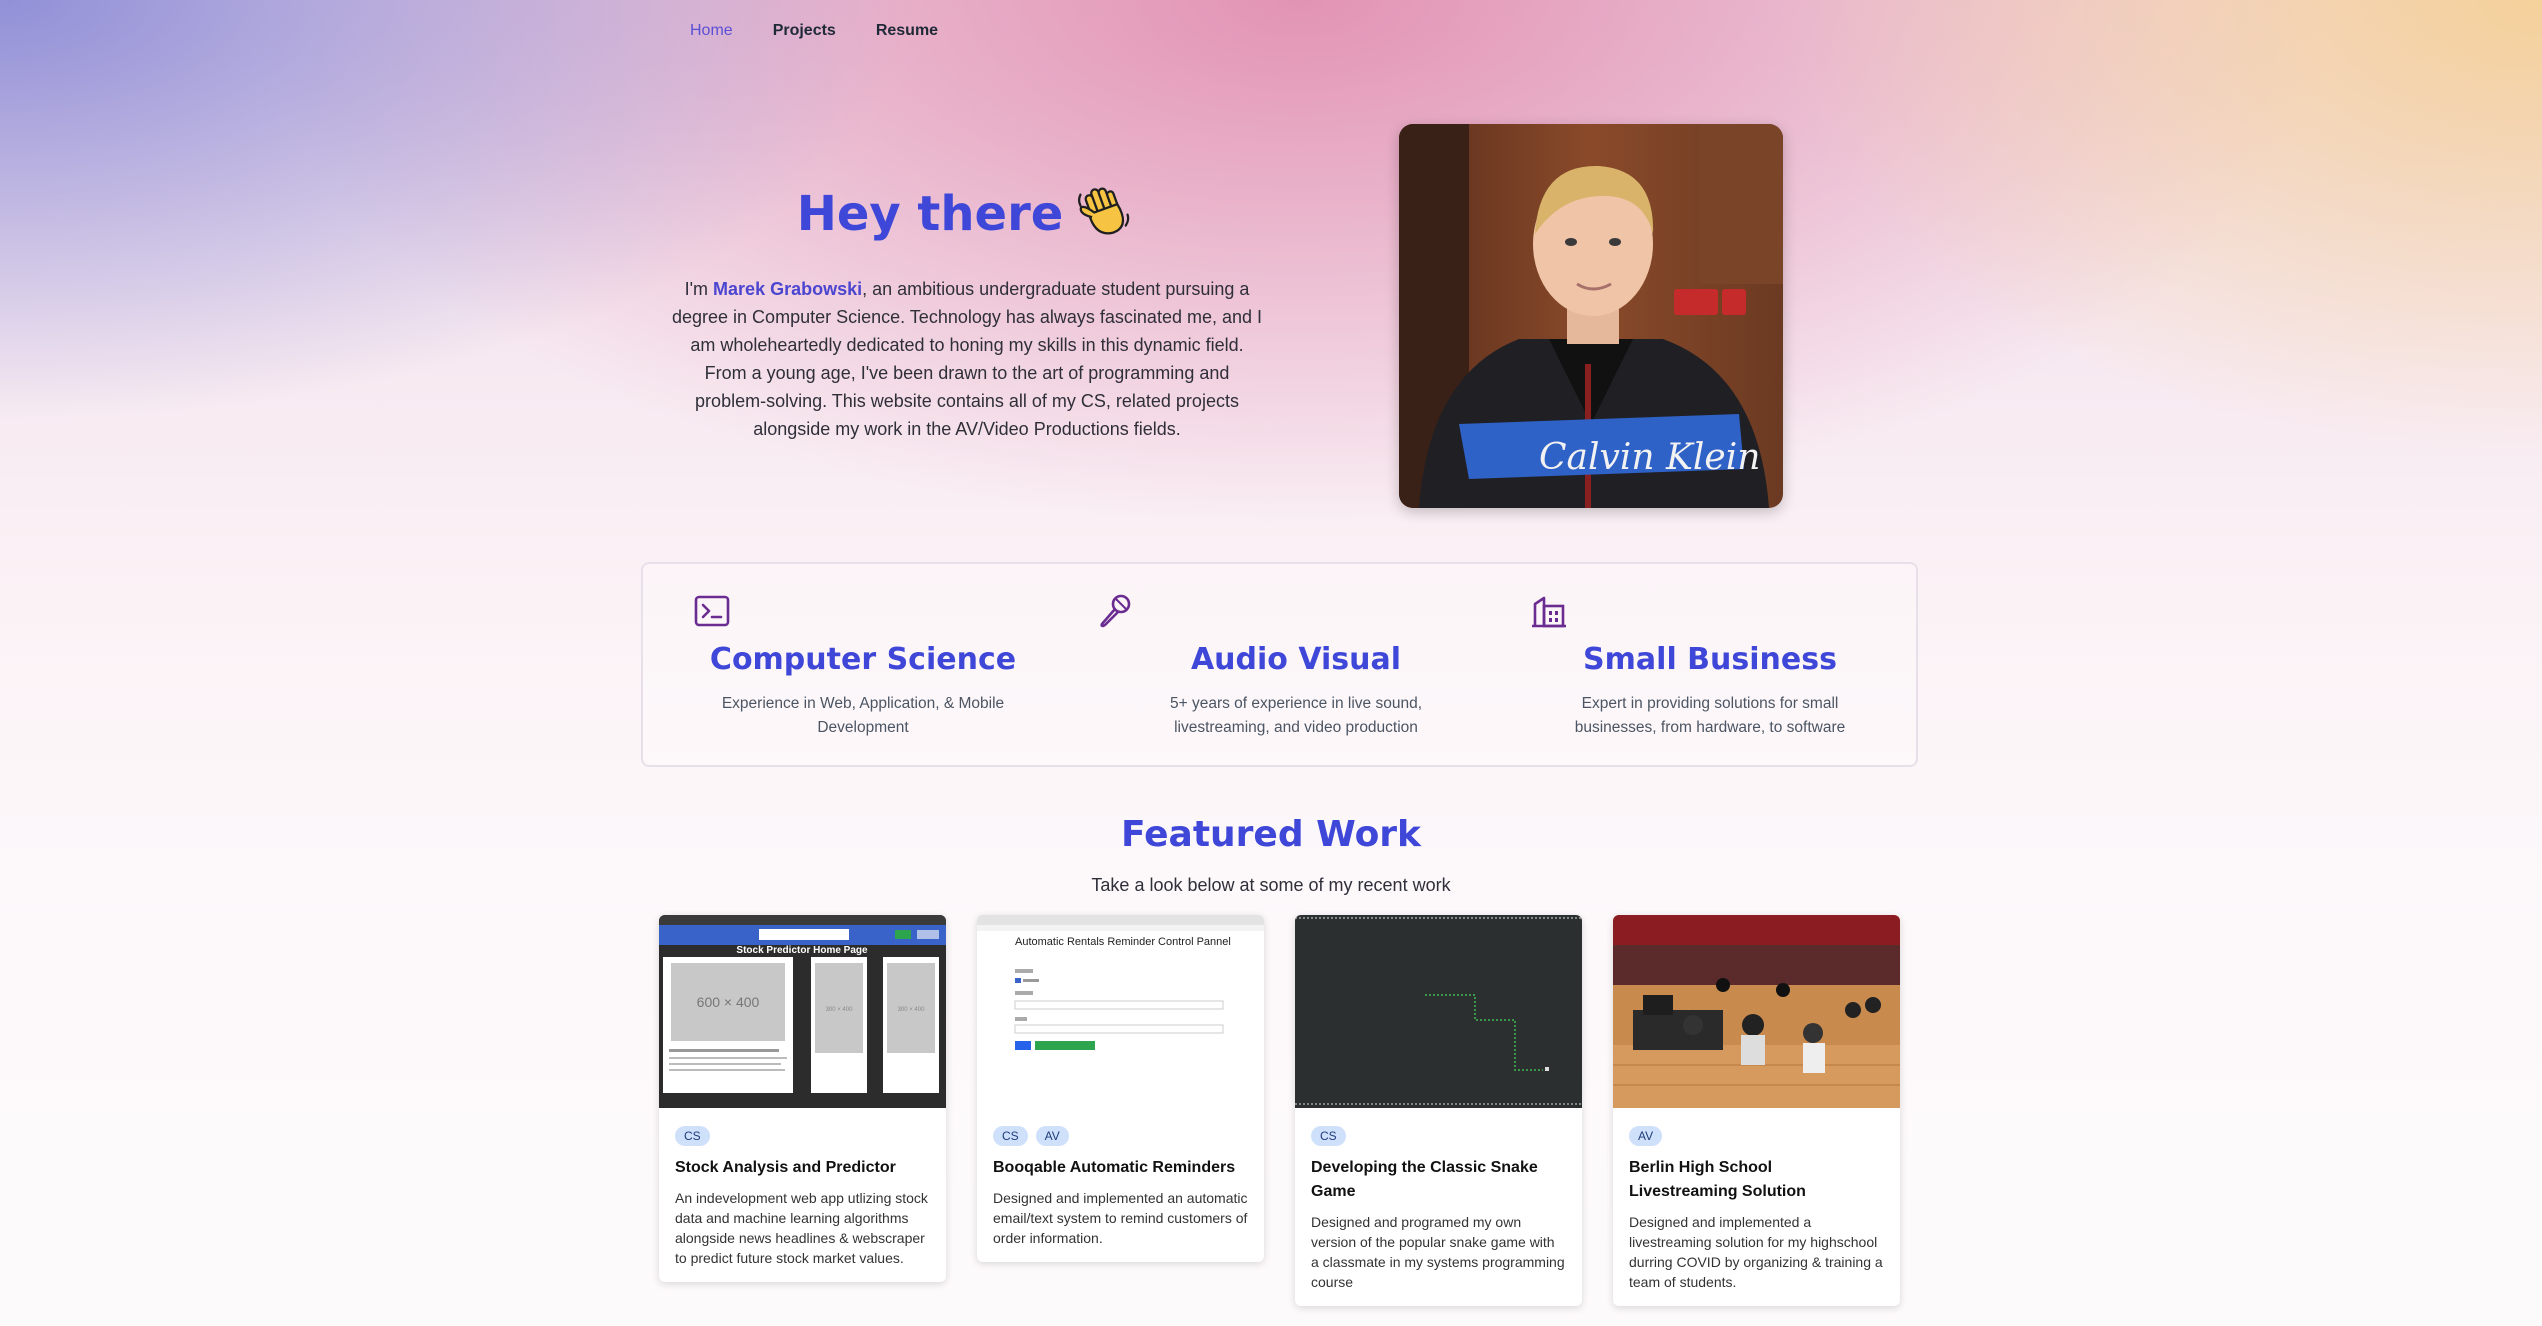 The width and height of the screenshot is (2542, 1326). I want to click on profile-photo: Calvin Klein, so click(1591, 316).